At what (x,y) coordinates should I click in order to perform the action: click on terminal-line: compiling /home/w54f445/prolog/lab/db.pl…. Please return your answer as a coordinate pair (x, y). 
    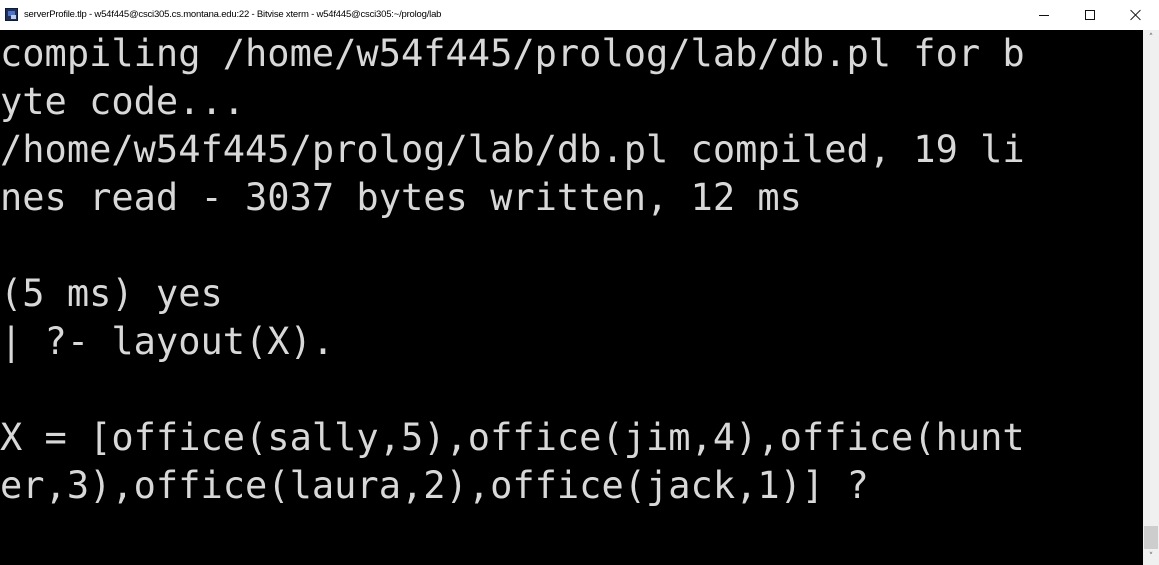
    Looking at the image, I should click on (512, 53).